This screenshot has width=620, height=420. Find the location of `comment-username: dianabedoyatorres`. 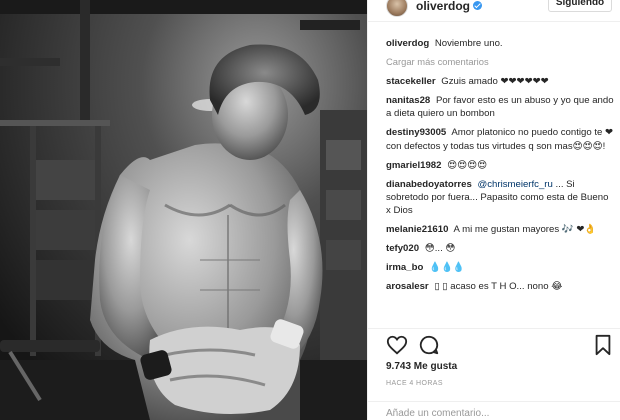

comment-username: dianabedoyatorres is located at coordinates (429, 184).